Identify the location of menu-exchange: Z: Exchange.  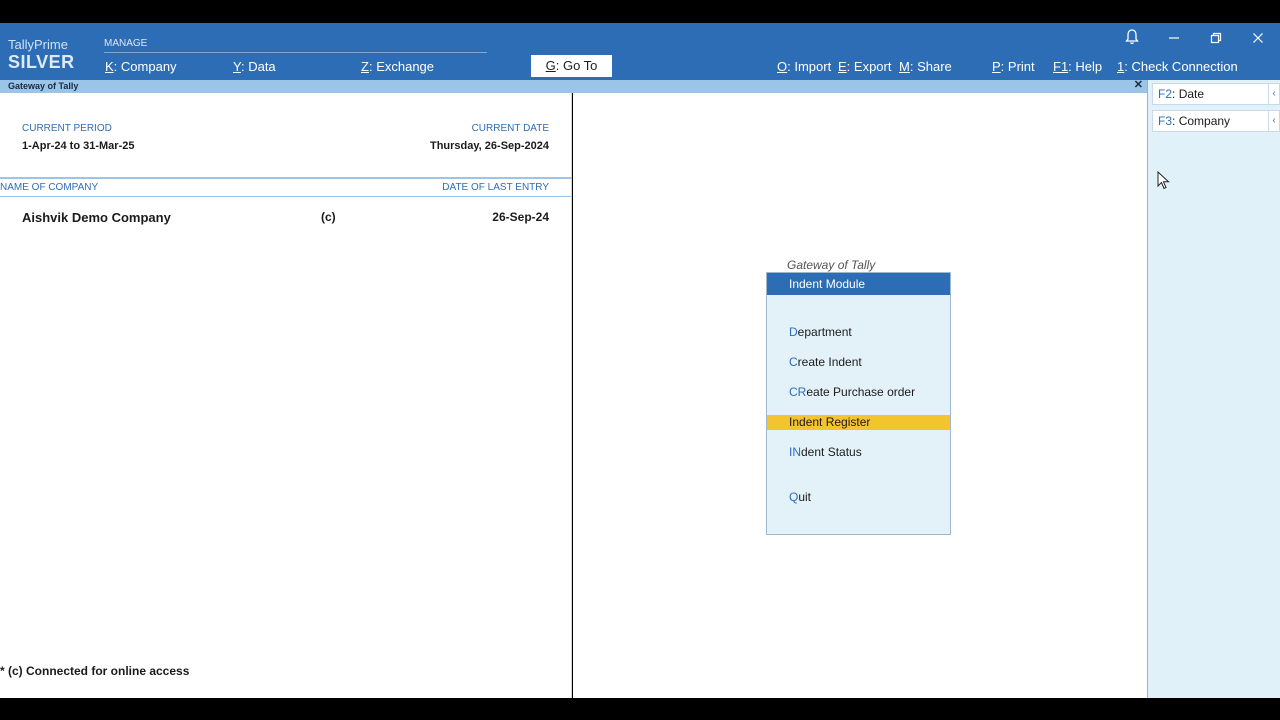
(397, 66).